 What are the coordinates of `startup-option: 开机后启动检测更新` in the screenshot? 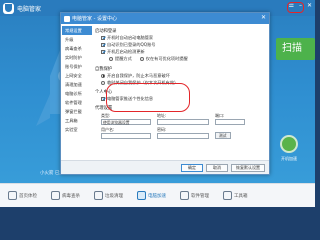 It's located at (181, 51).